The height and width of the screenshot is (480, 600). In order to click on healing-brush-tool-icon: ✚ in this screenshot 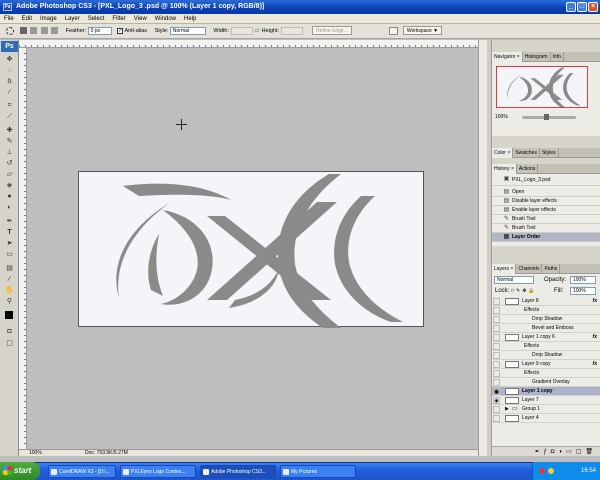, I will do `click(9, 131)`.